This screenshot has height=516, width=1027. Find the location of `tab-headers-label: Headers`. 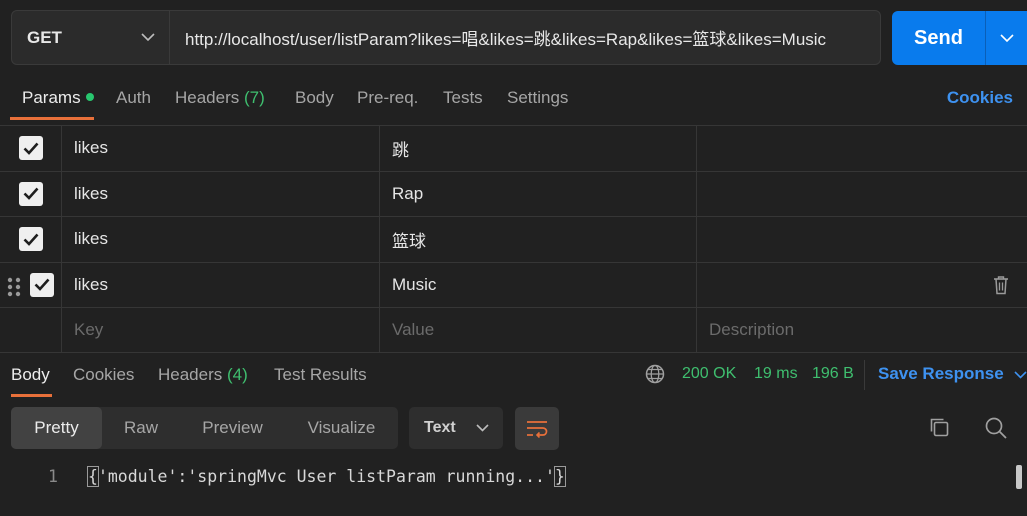

tab-headers-label: Headers is located at coordinates (207, 97).